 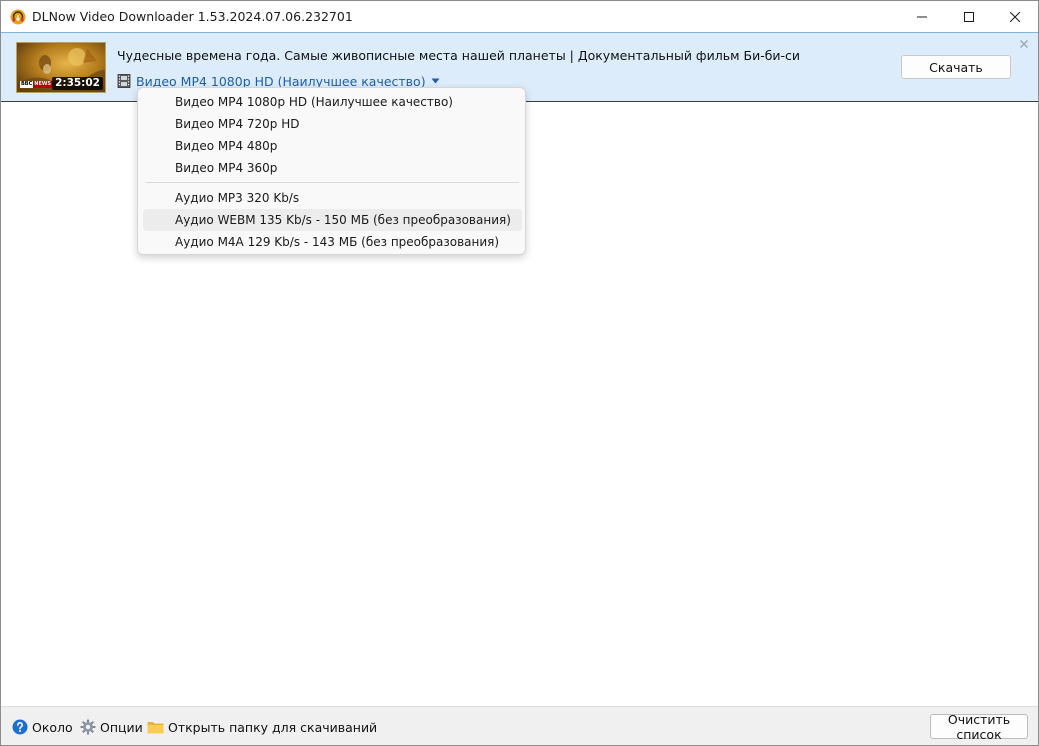 I want to click on headphones-download-icon, so click(x=18, y=17).